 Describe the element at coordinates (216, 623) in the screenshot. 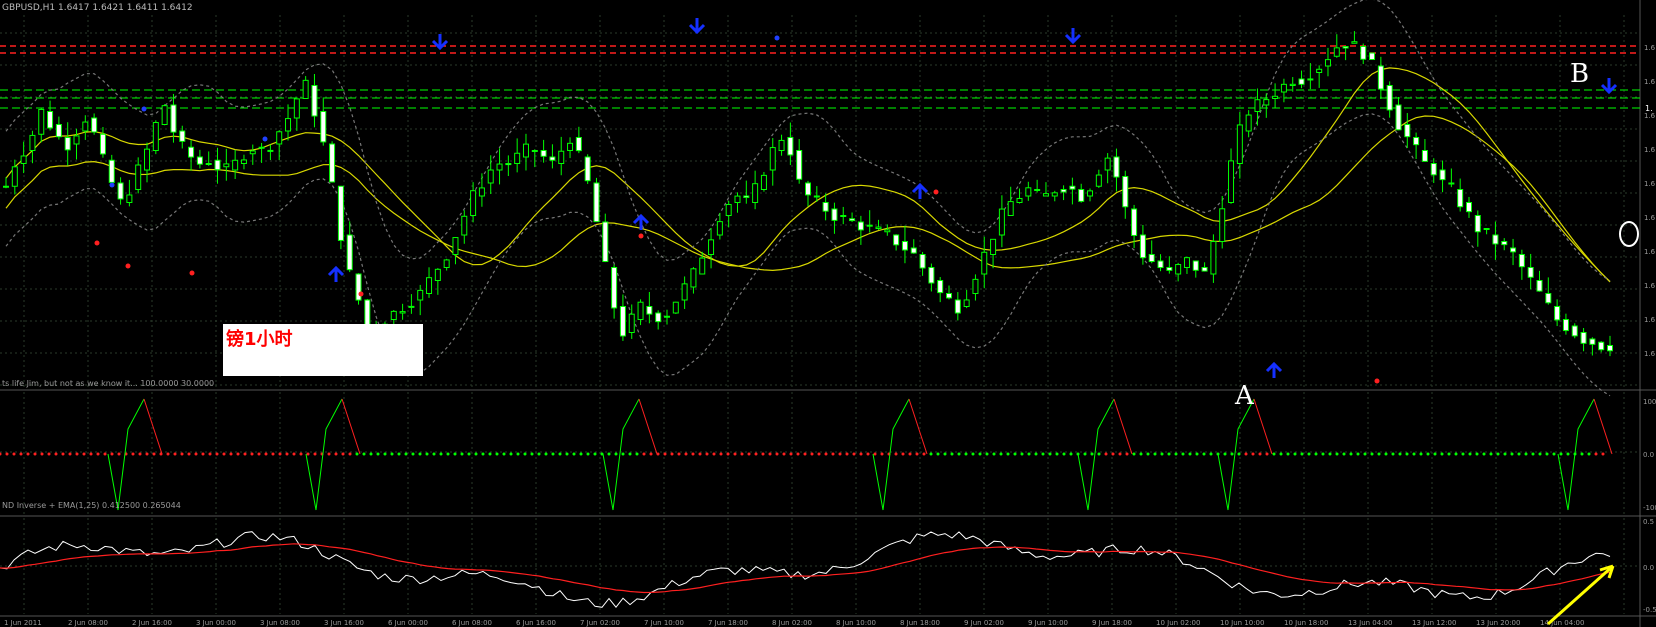

I see `x-tick-label: 3 Jun 00:00` at that location.